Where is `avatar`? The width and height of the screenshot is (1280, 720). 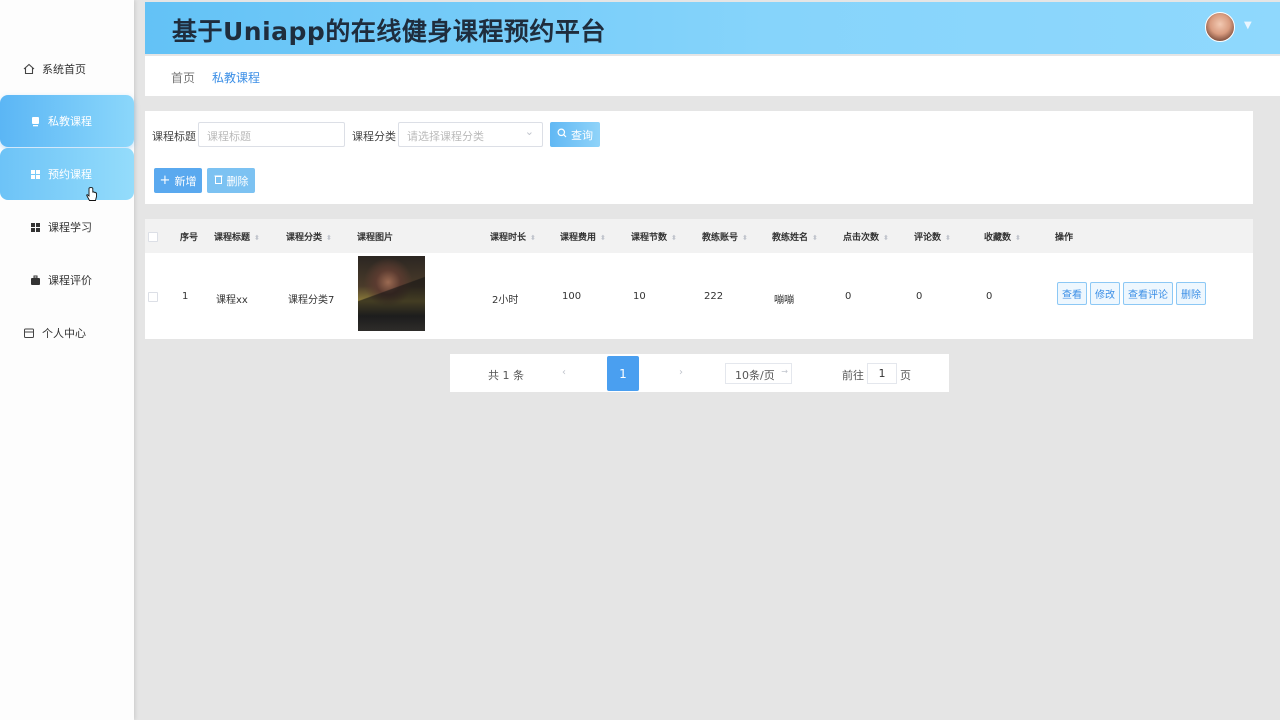
avatar is located at coordinates (1220, 27).